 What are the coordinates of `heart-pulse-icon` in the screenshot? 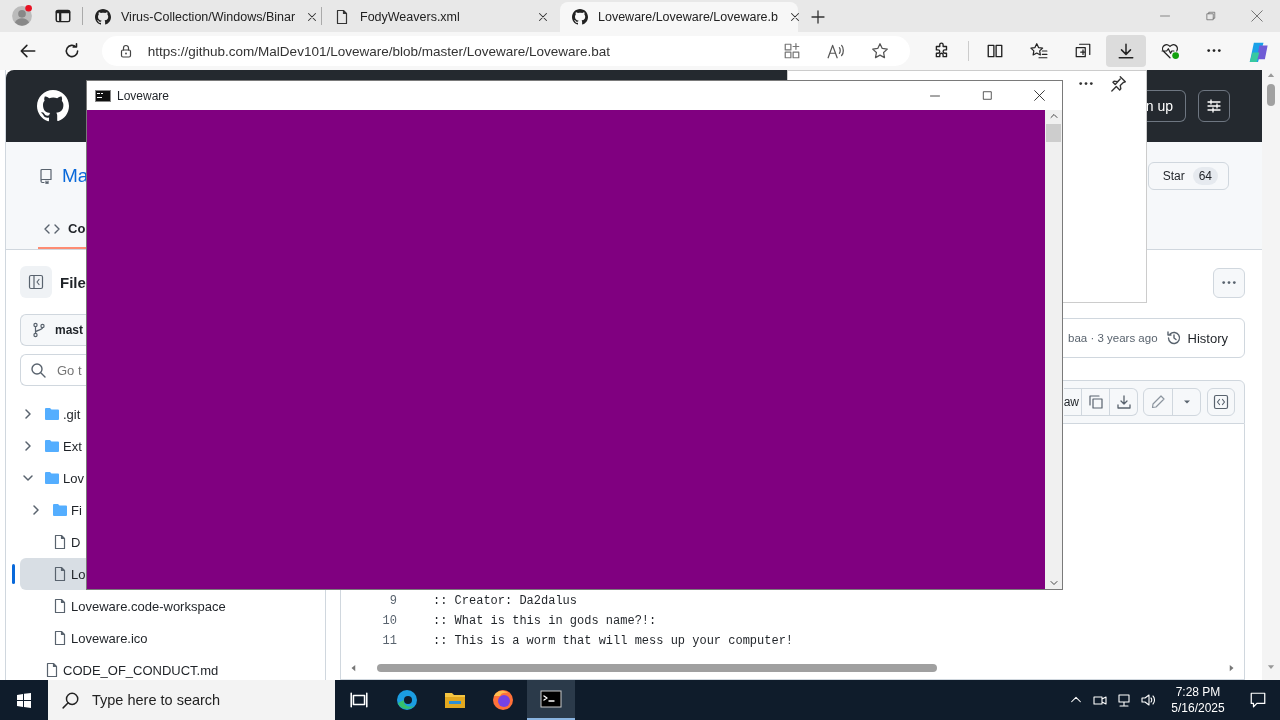 It's located at (1170, 51).